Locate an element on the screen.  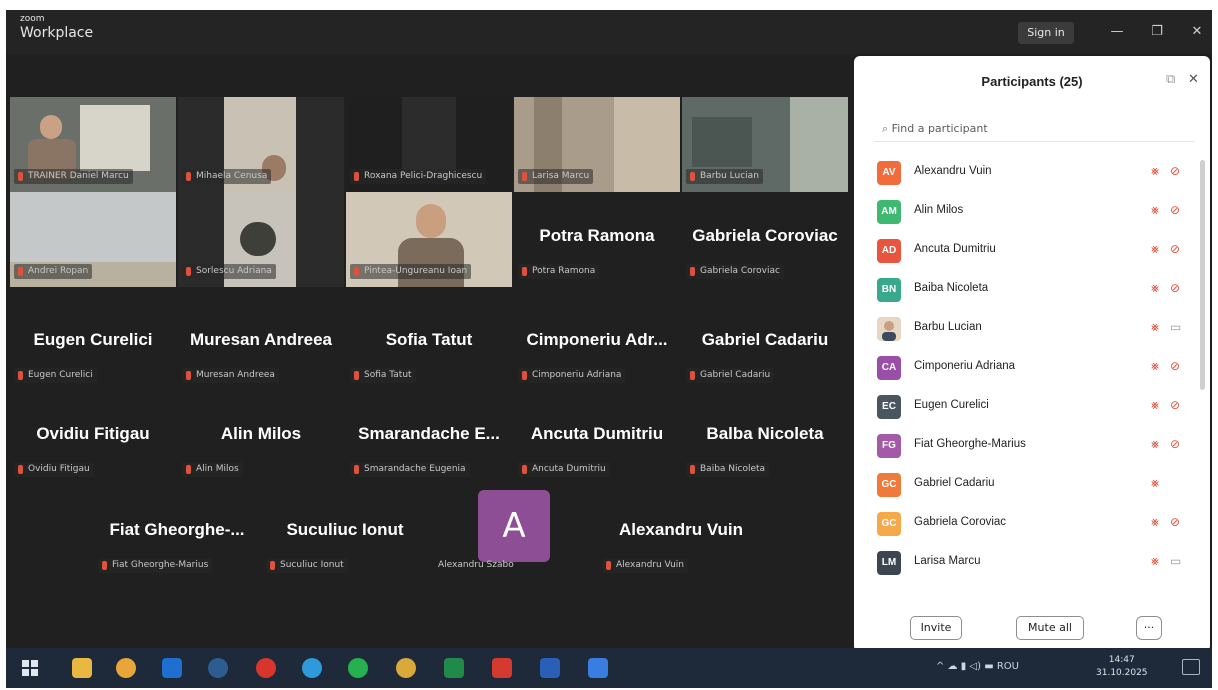
participant-row: GC Gabriel Cadariu ⨳ is located at coordinates (1027, 485).